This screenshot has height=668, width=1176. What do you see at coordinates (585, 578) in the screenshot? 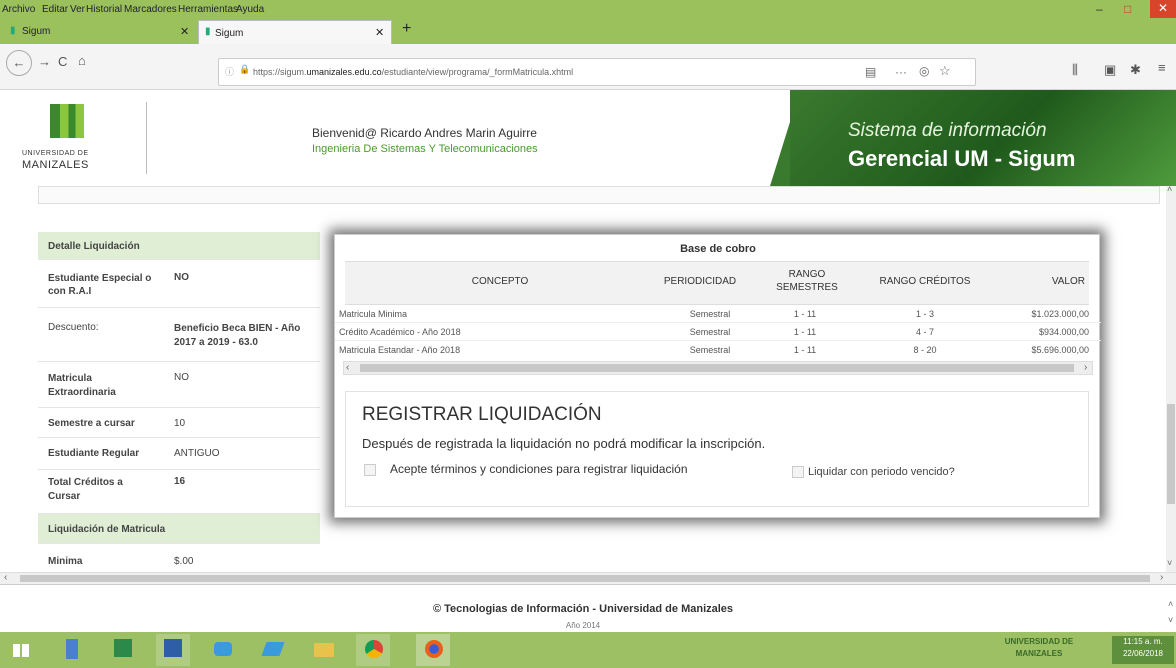
I see `hscroll-thumb` at bounding box center [585, 578].